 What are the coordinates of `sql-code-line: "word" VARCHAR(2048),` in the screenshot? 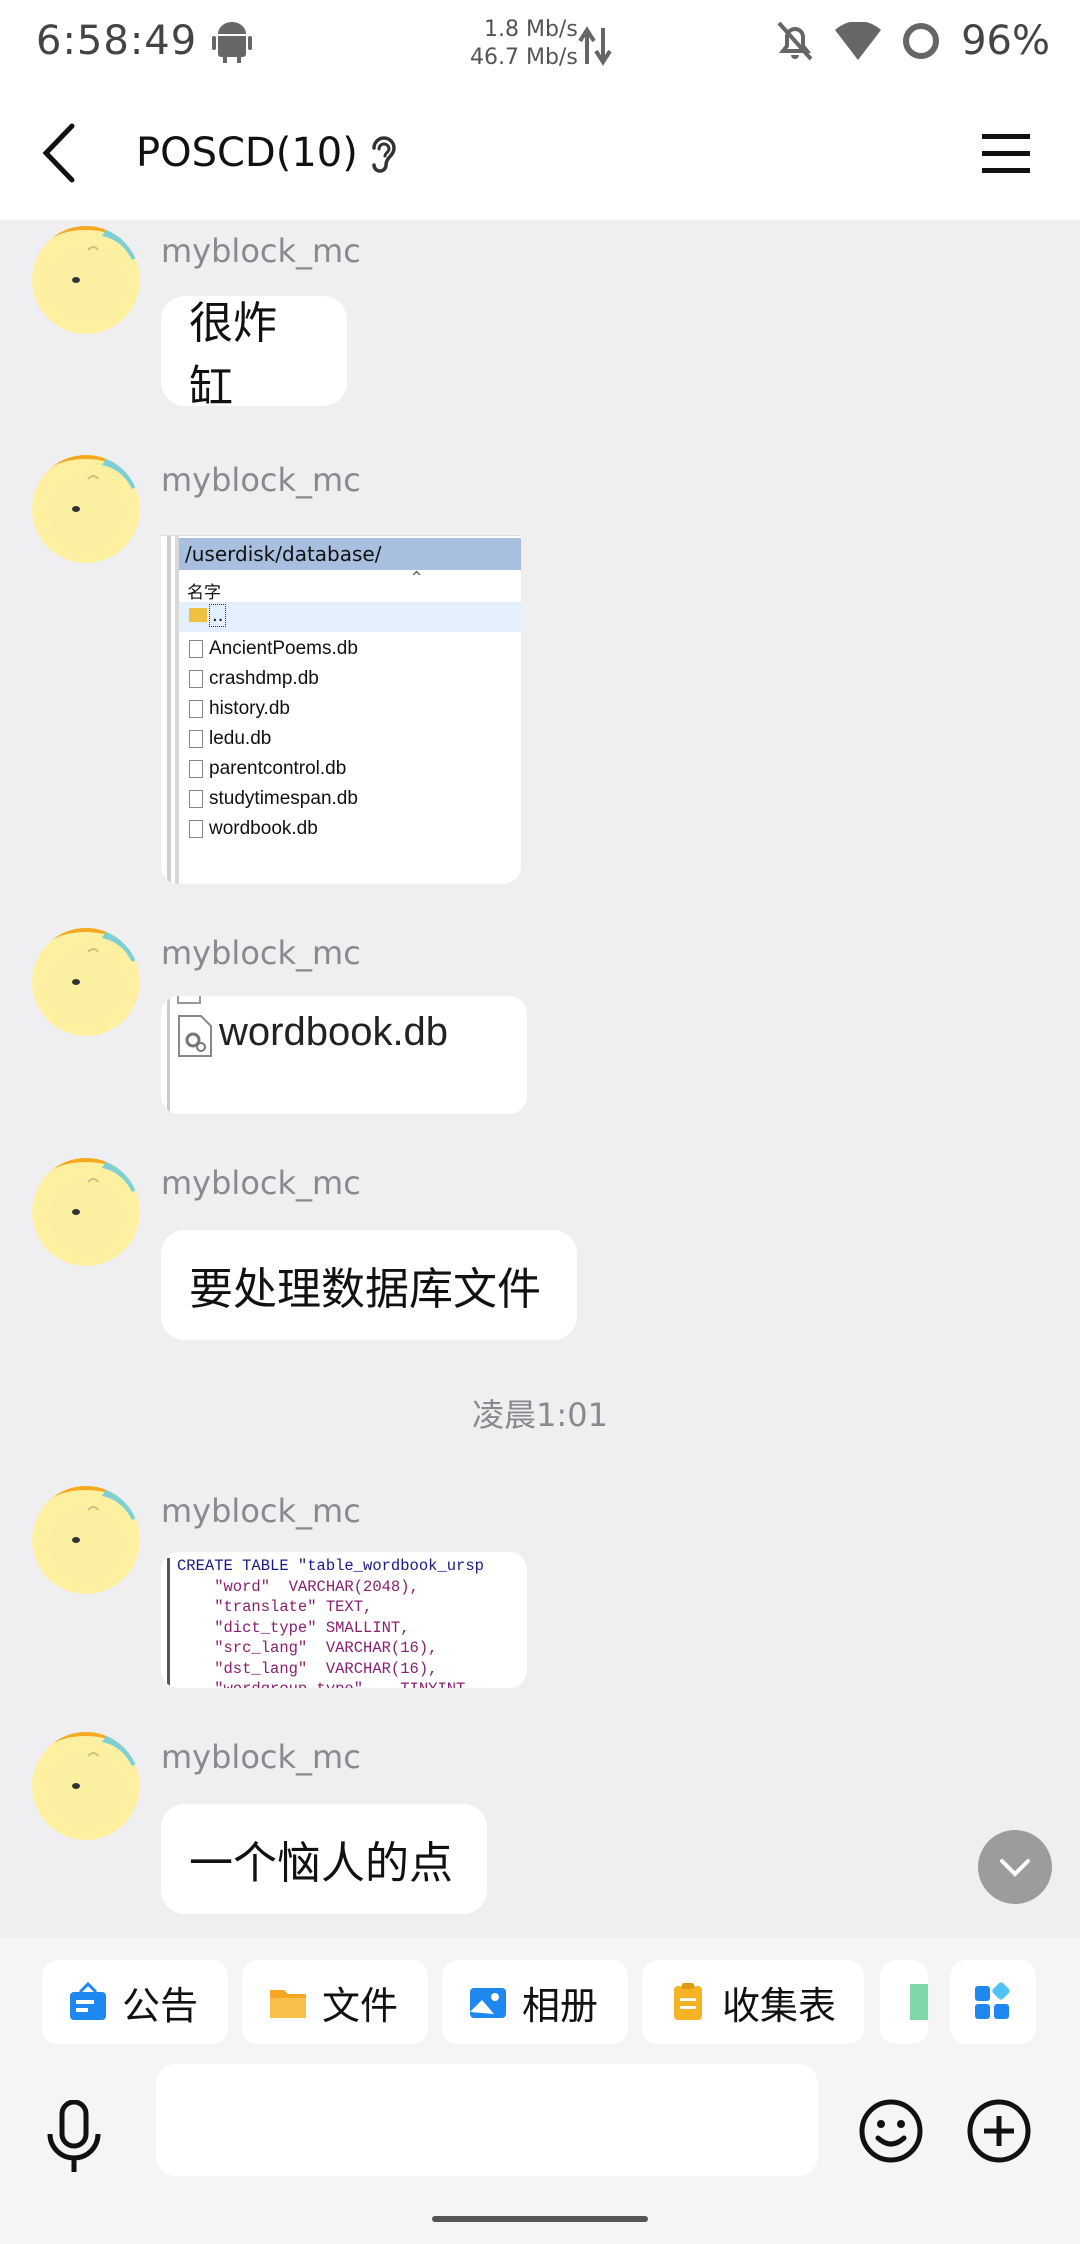 It's located at (298, 1586).